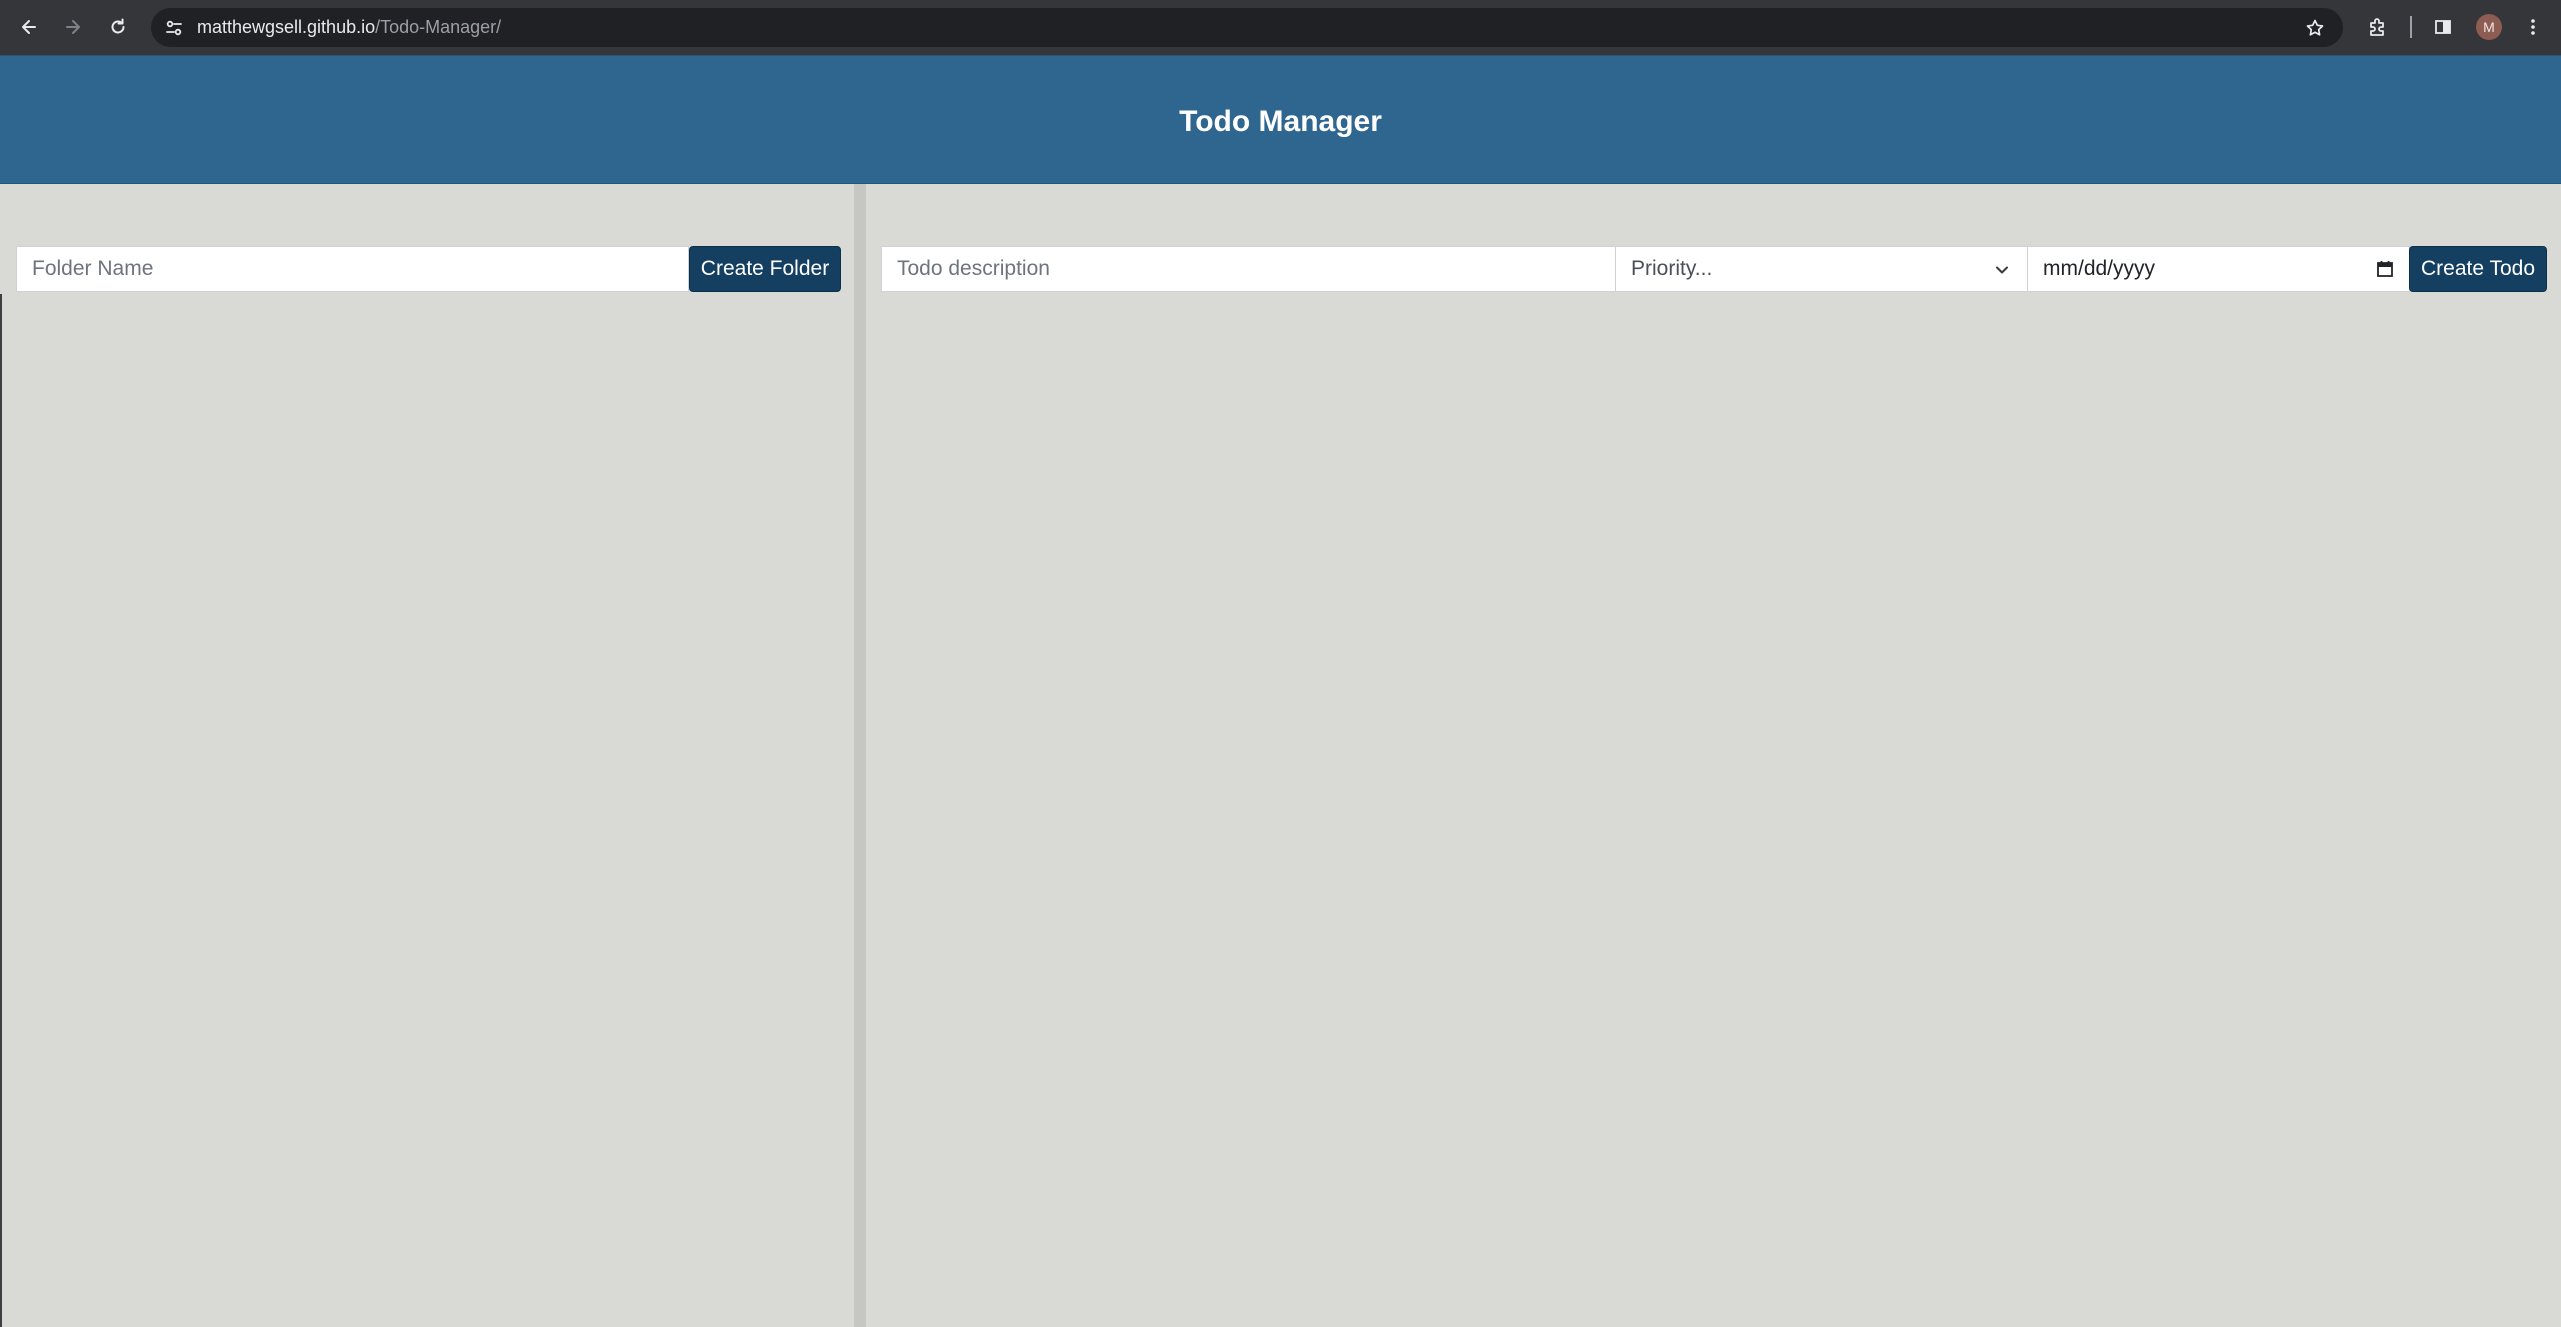 The height and width of the screenshot is (1327, 2561). Describe the element at coordinates (2489, 27) in the screenshot. I see `profile-avatar: M` at that location.